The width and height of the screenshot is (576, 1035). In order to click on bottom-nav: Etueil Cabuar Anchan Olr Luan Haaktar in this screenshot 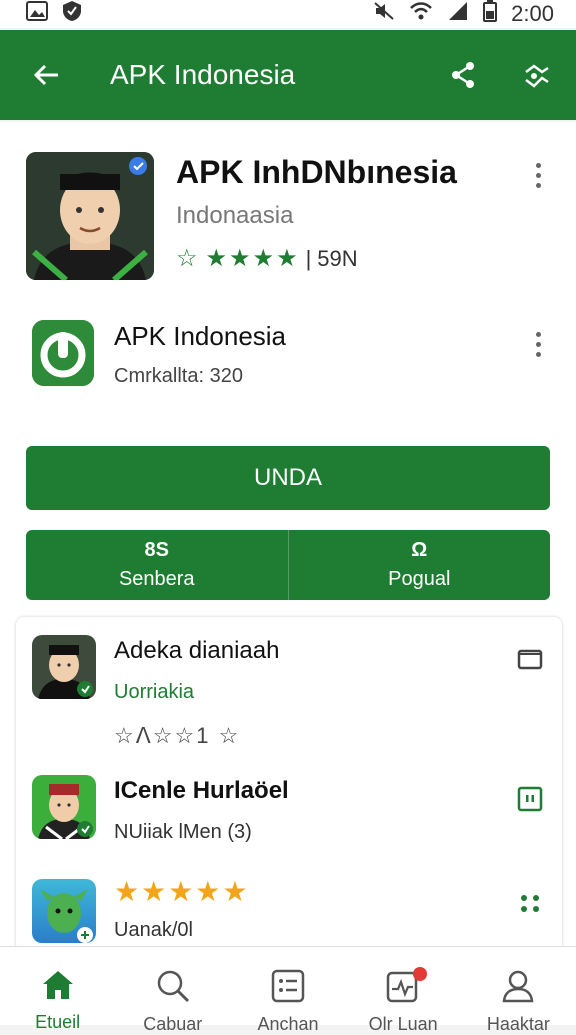, I will do `click(288, 990)`.